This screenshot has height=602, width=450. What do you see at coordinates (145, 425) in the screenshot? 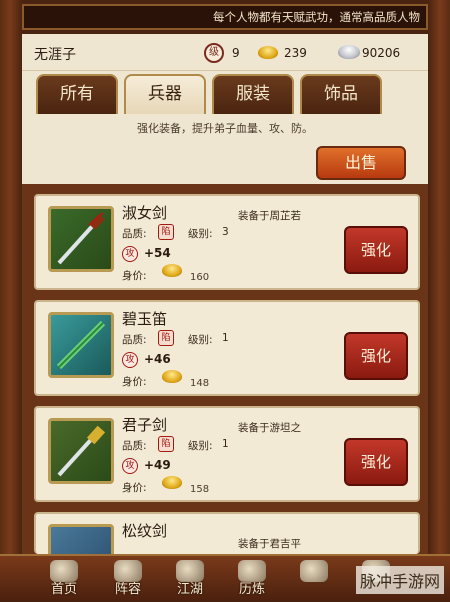
I see `weapon-name: 君子剑` at bounding box center [145, 425].